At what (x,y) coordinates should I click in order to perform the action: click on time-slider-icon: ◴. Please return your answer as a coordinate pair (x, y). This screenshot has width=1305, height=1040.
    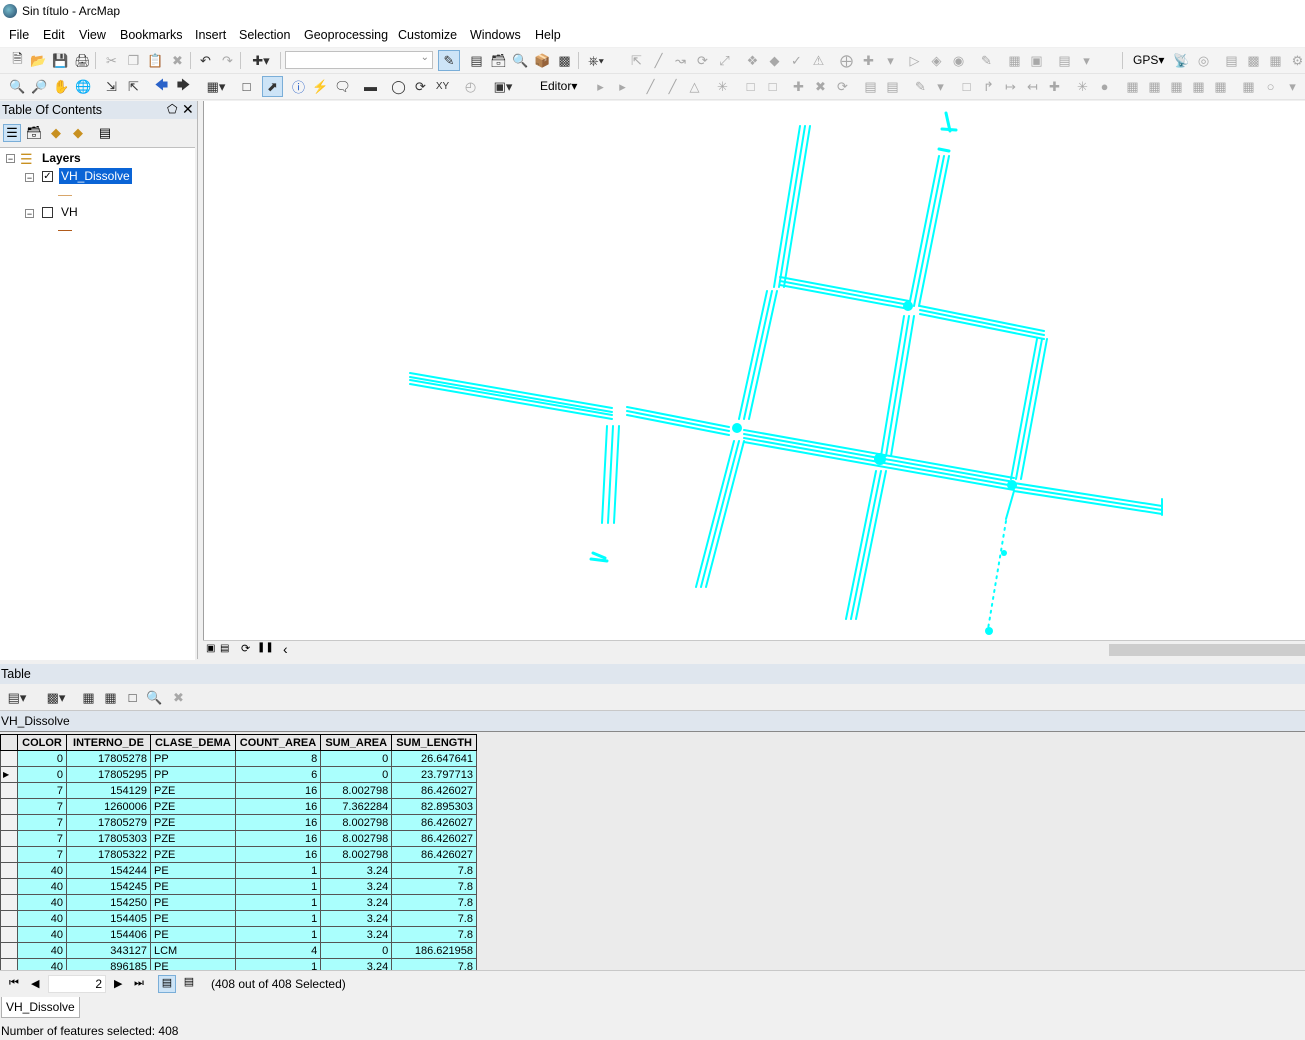
    Looking at the image, I should click on (470, 86).